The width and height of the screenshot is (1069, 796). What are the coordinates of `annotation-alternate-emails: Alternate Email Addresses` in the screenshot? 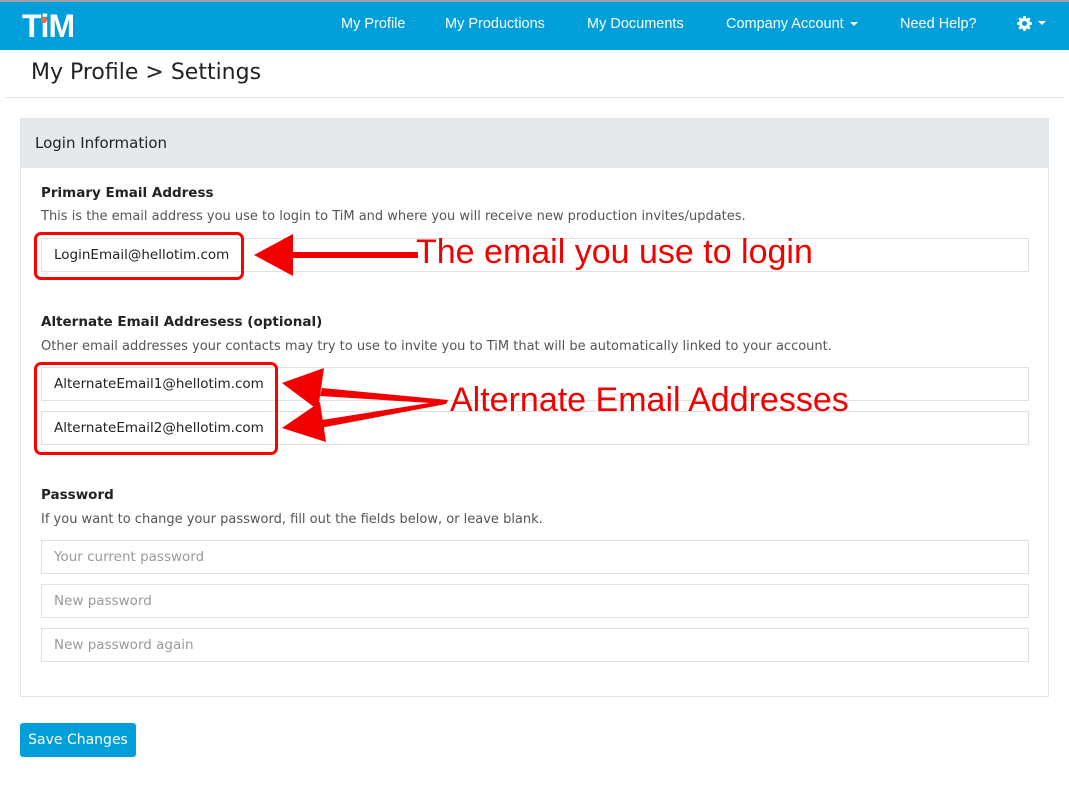 It's located at (649, 400).